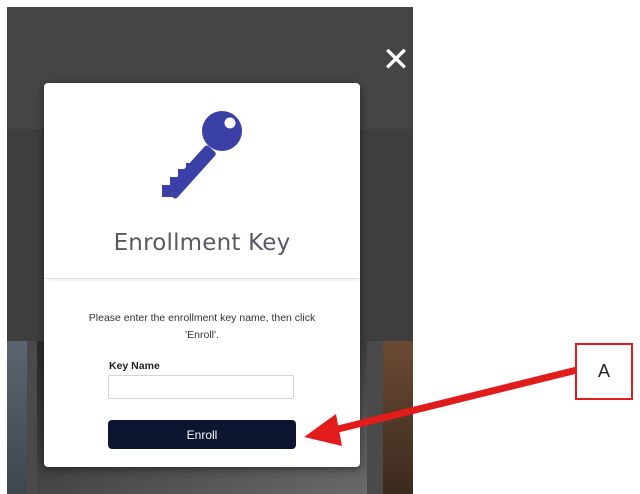 The image size is (640, 494). Describe the element at coordinates (202, 243) in the screenshot. I see `dialog-title: Enrollment Key` at that location.